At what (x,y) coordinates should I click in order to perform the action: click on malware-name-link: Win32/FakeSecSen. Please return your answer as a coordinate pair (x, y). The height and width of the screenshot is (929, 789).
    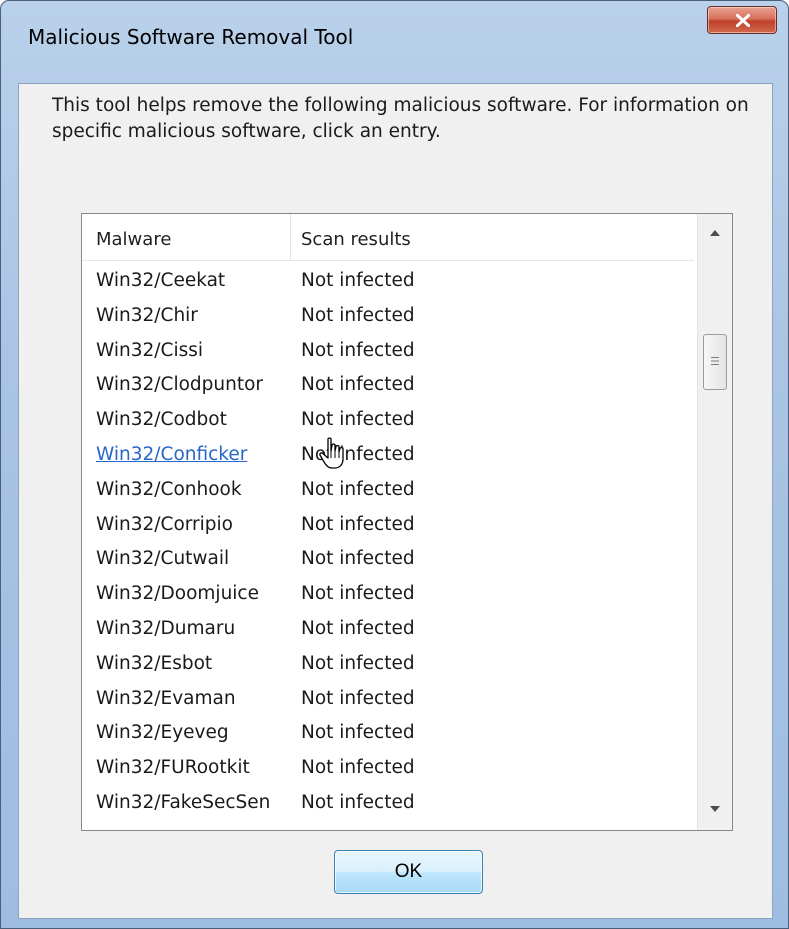
    Looking at the image, I should click on (183, 802).